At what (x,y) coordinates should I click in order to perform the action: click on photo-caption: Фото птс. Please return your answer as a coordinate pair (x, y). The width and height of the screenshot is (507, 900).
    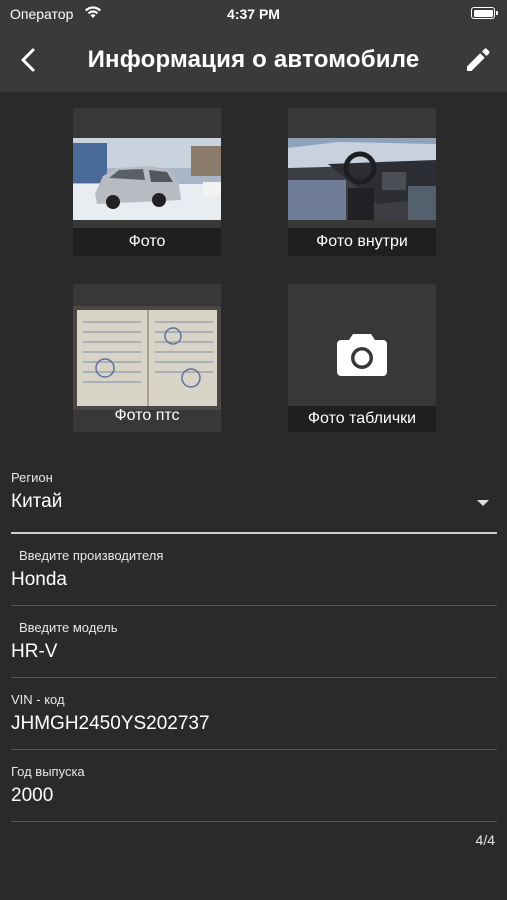
    Looking at the image, I should click on (147, 415).